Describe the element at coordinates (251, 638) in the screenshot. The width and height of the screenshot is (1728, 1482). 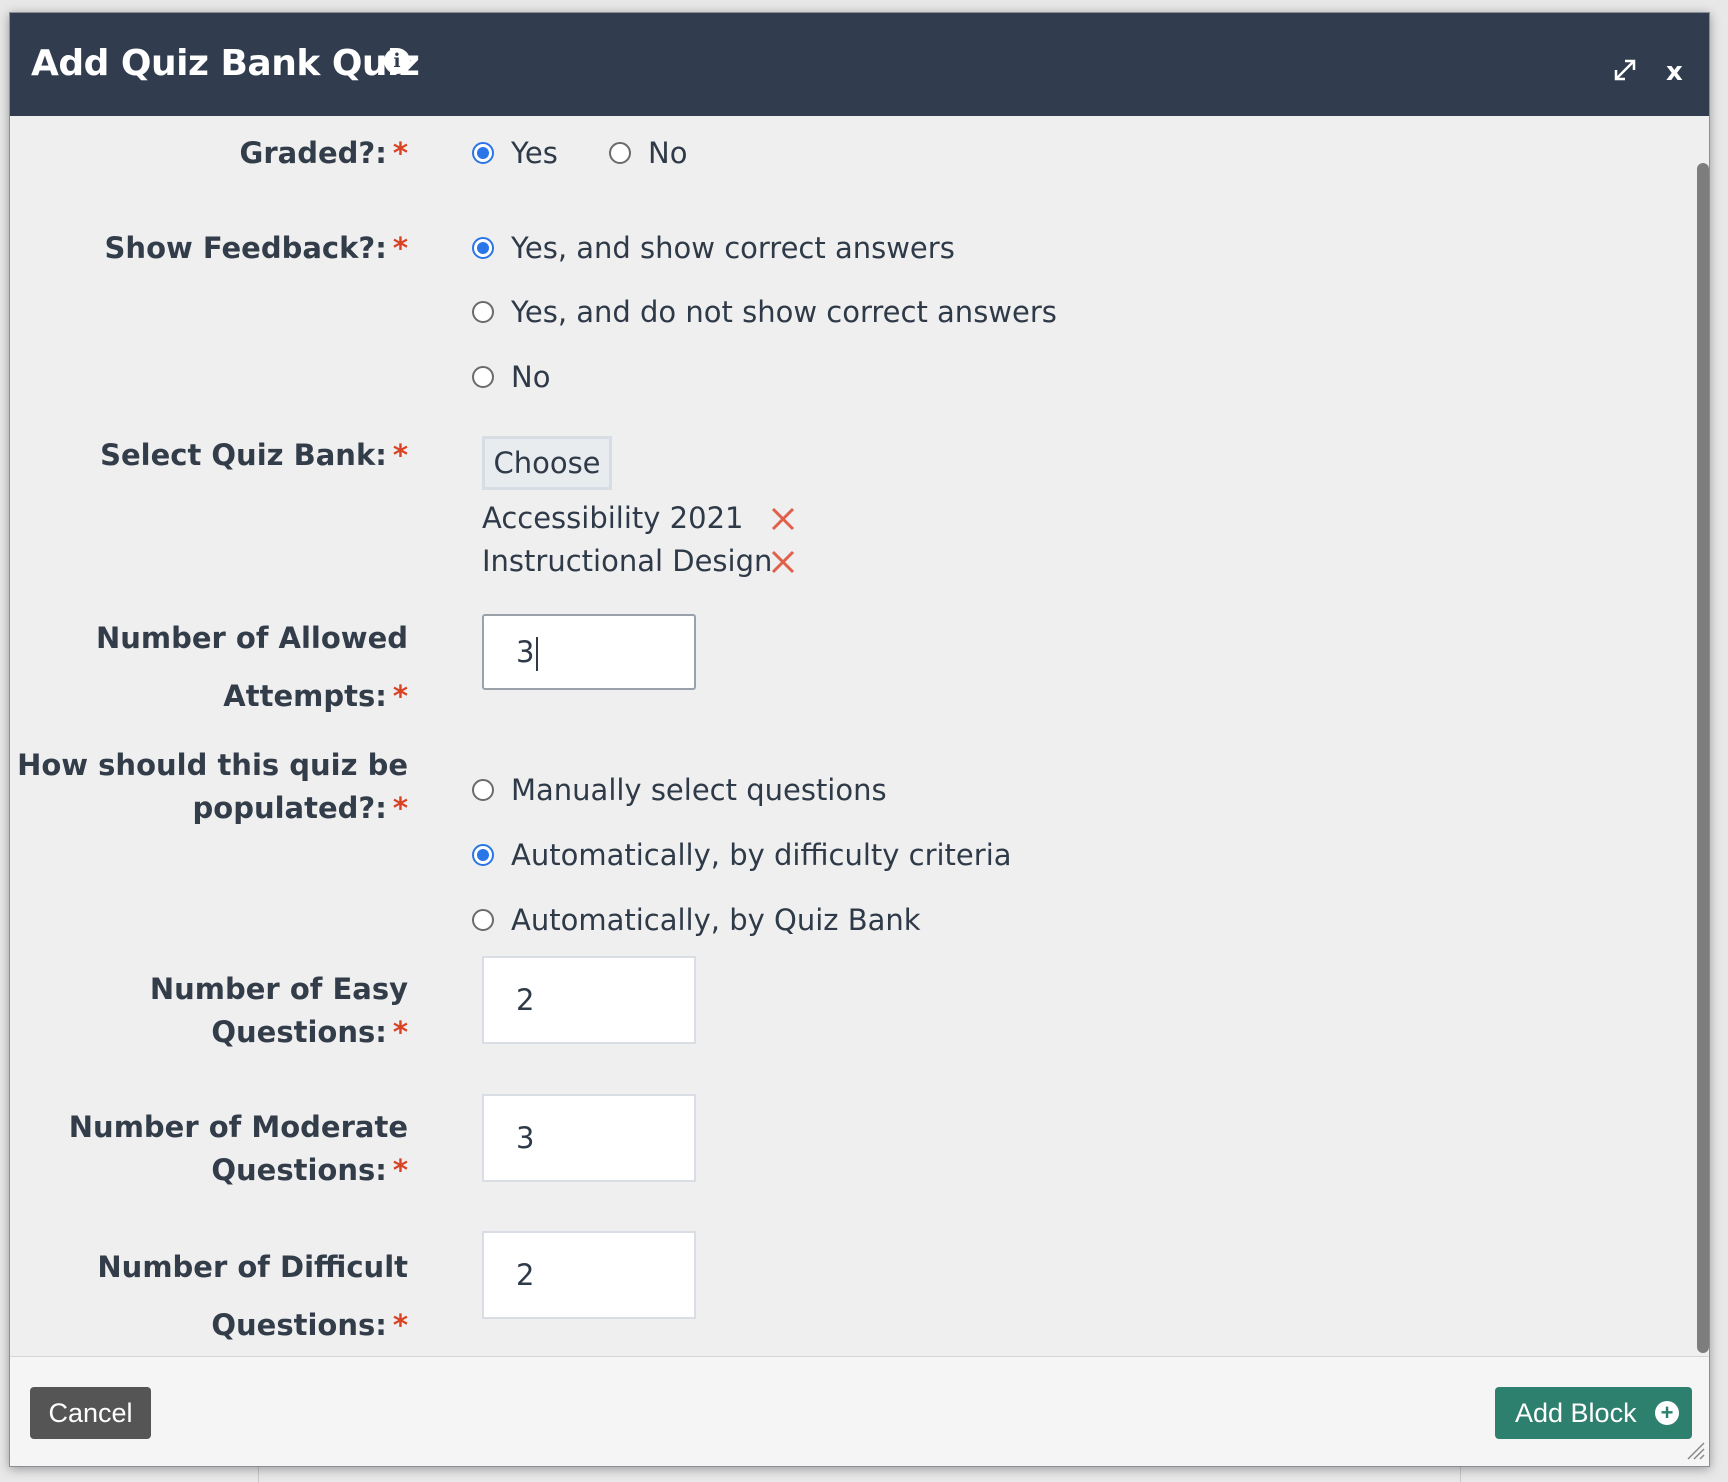
I see `label-line: Number of Allowed` at that location.